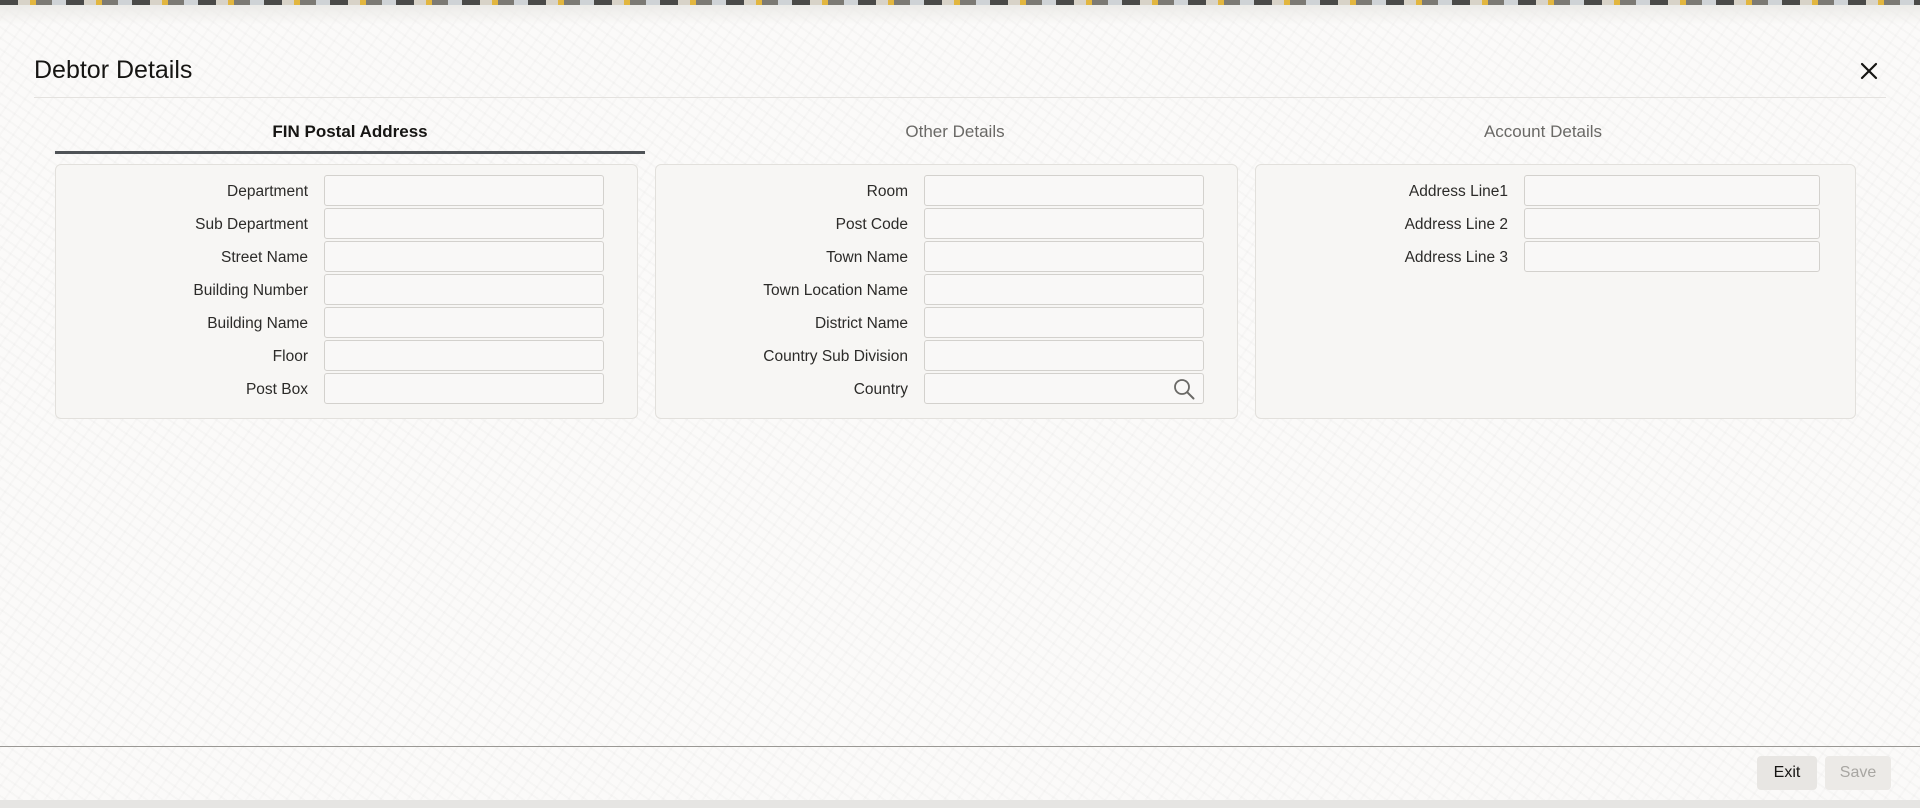 Image resolution: width=1920 pixels, height=808 pixels. I want to click on town-name-row: Town Name, so click(946, 257).